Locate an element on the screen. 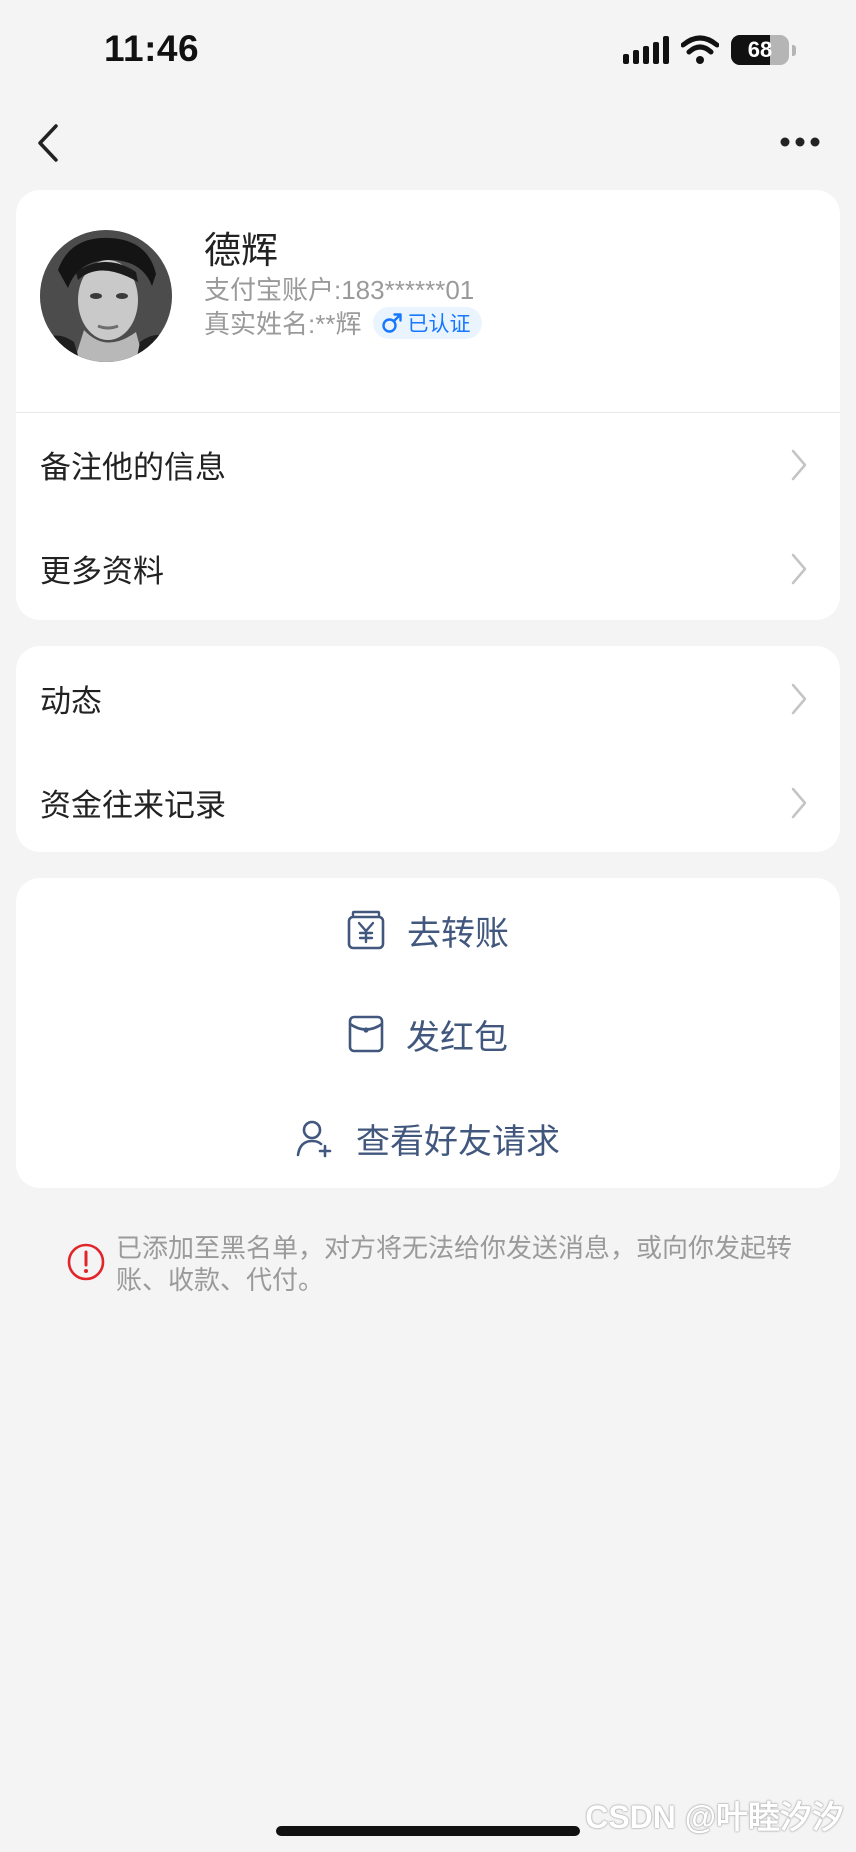 Image resolution: width=856 pixels, height=1852 pixels. moments-label: 动态 is located at coordinates (71, 701).